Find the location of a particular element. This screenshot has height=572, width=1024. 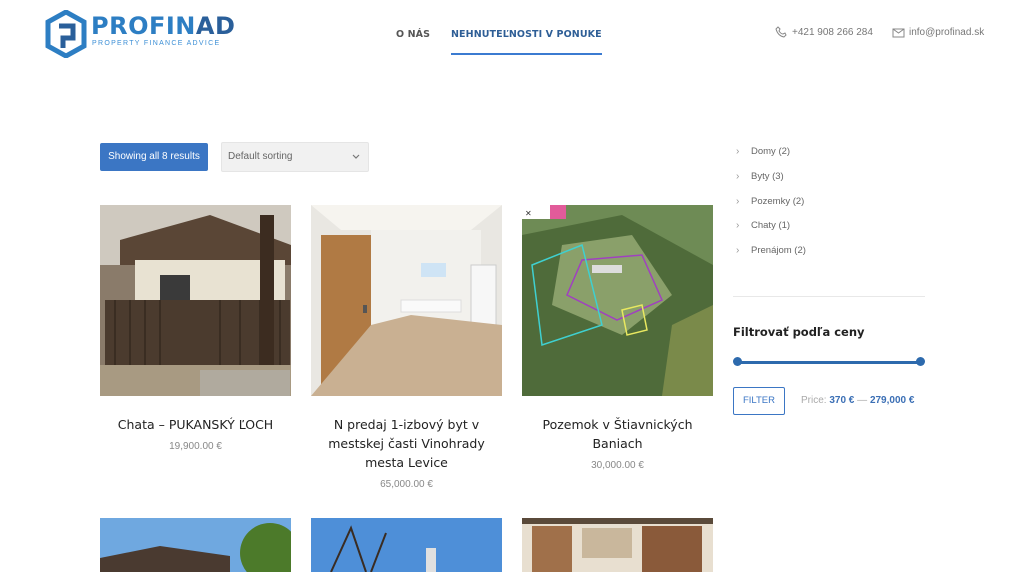

product-title: Chata – PUKANSKÝ ĽOCH is located at coordinates (195, 424).